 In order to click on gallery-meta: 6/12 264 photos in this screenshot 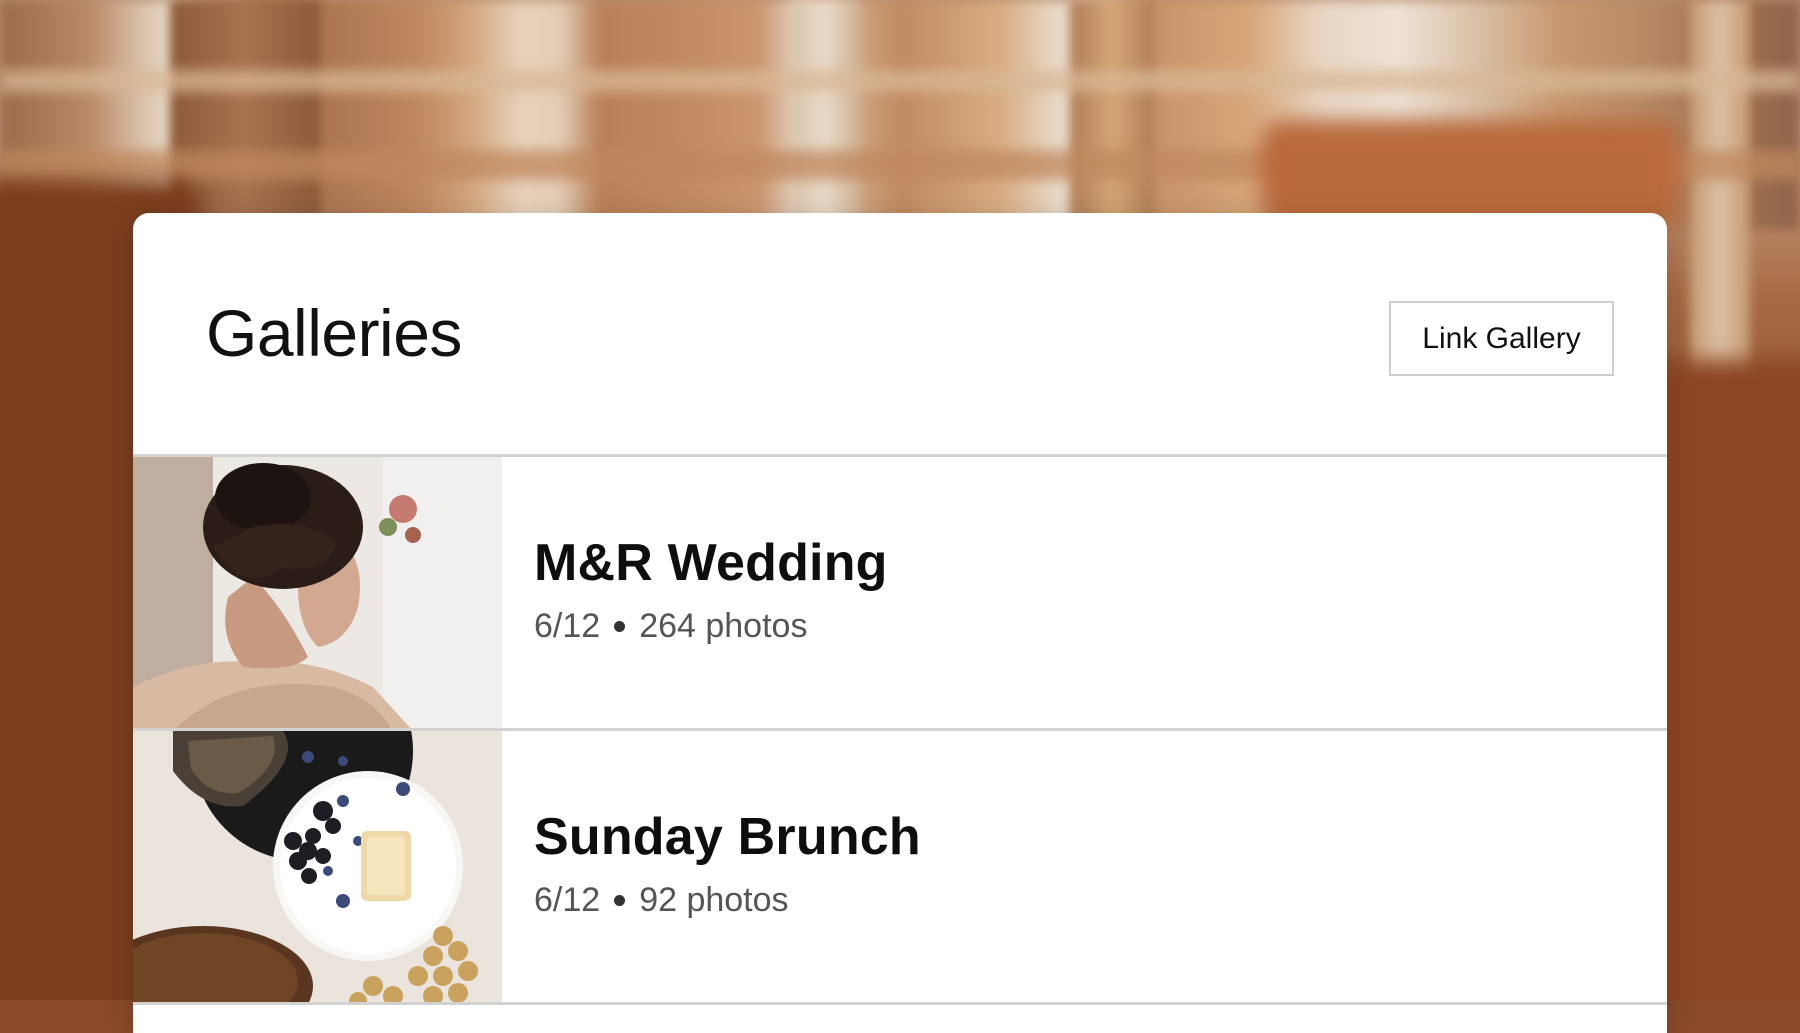, I will do `click(670, 626)`.